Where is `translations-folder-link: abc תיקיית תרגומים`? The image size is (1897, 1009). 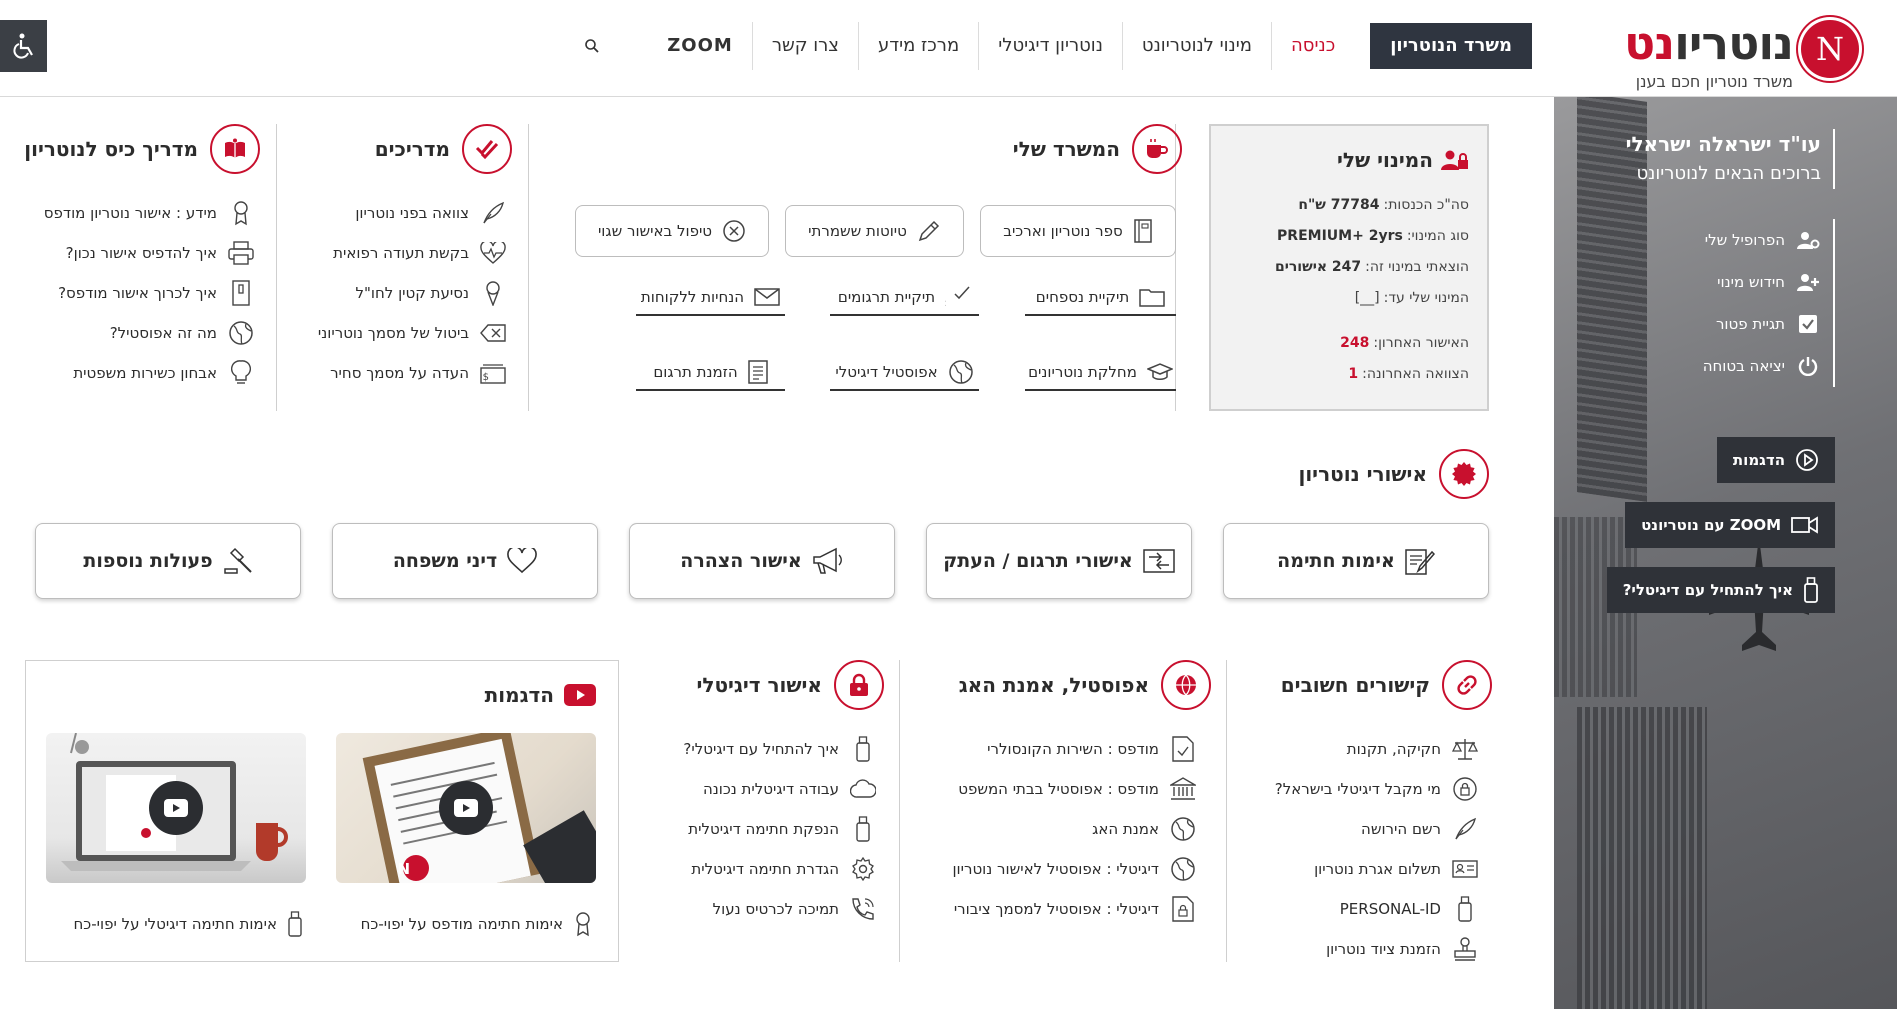
translations-folder-link: abc תיקיית תרגומים is located at coordinates (904, 298).